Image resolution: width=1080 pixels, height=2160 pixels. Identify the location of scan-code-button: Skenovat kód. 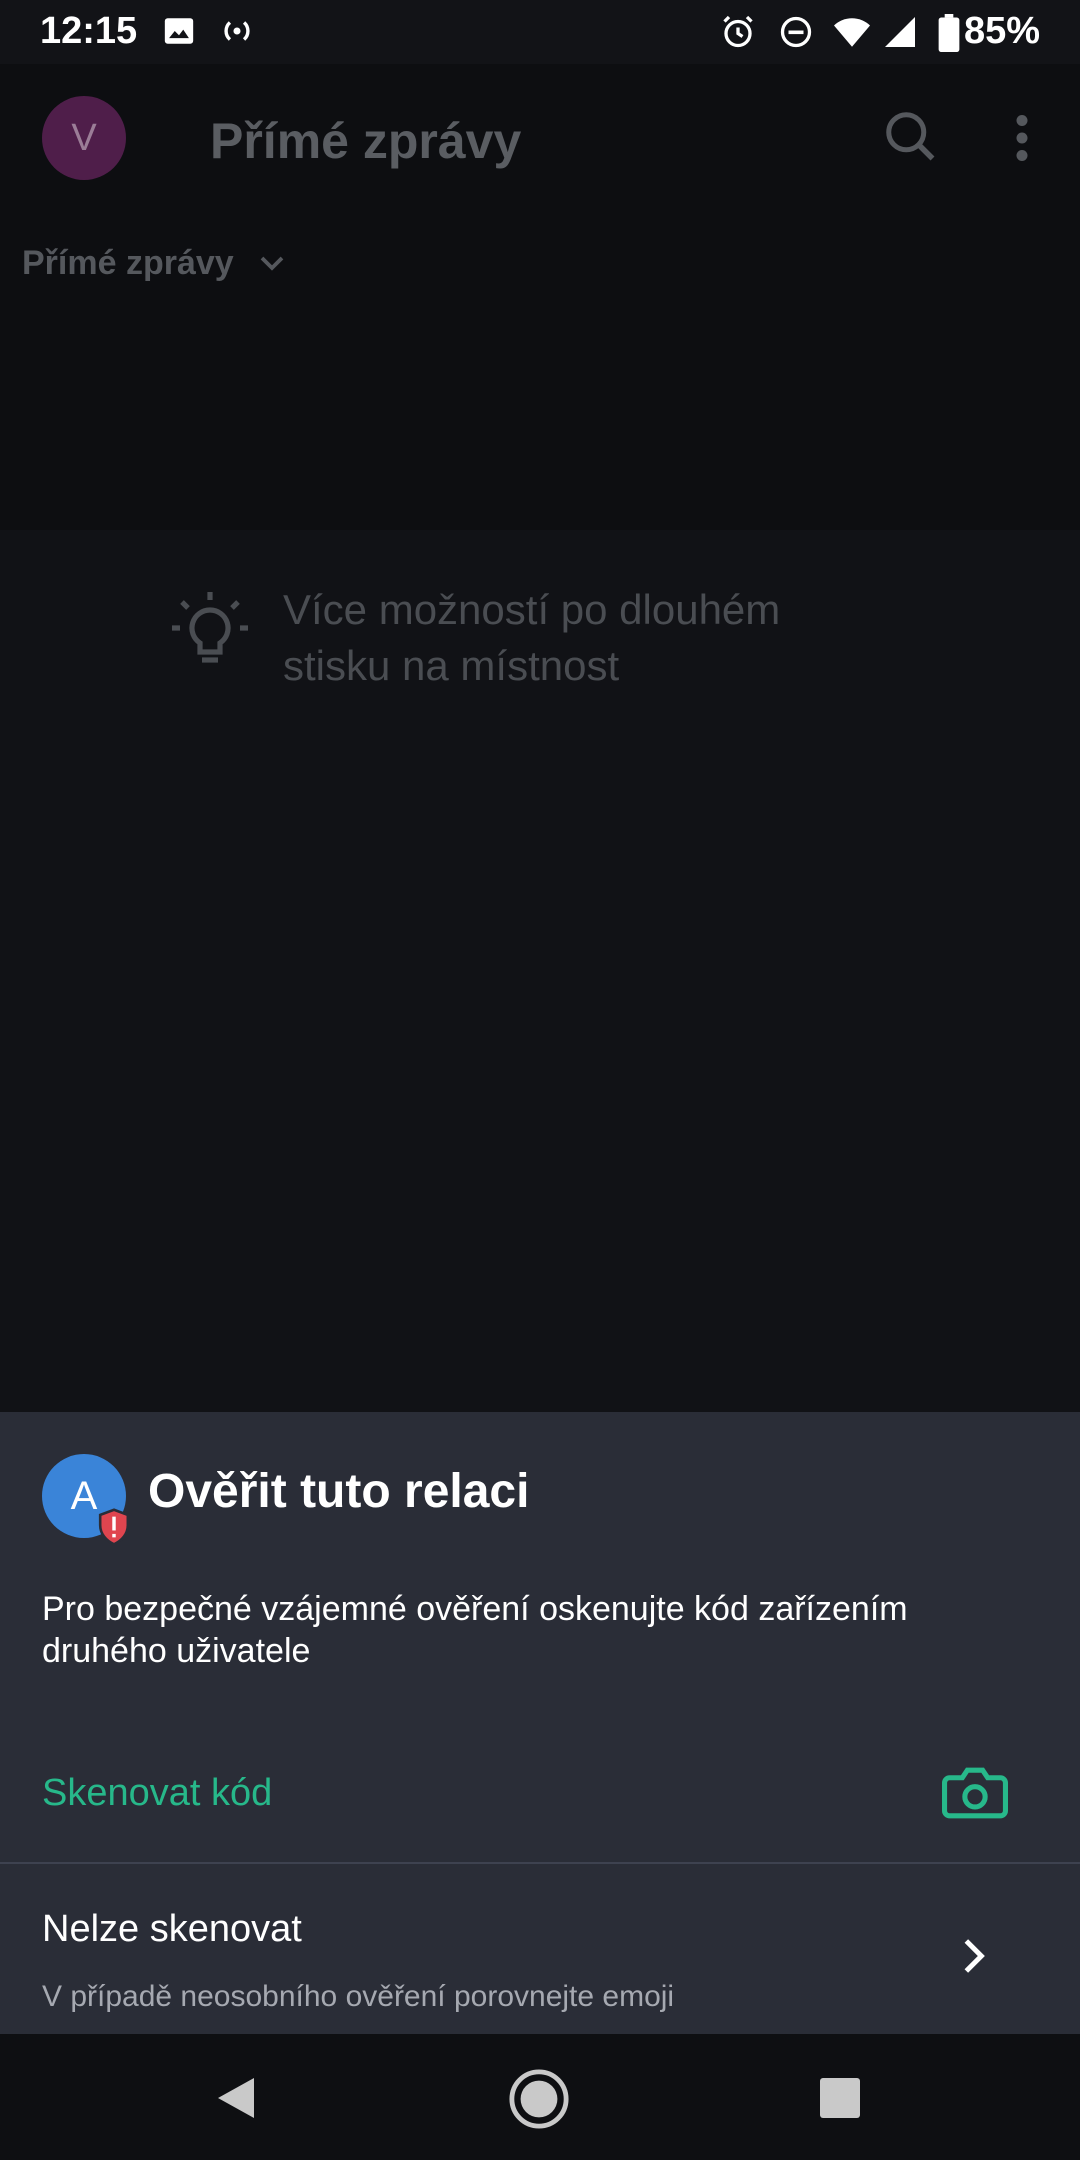
(540, 1797).